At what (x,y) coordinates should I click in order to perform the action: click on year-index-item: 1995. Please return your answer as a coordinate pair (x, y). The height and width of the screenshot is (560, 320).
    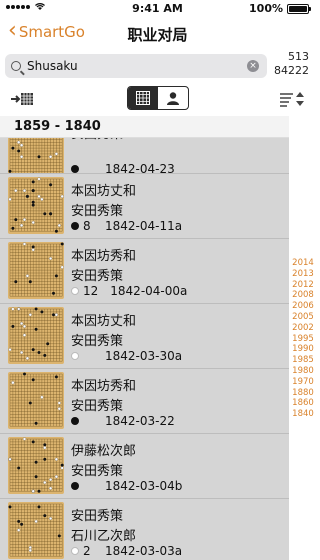
    Looking at the image, I should click on (303, 339).